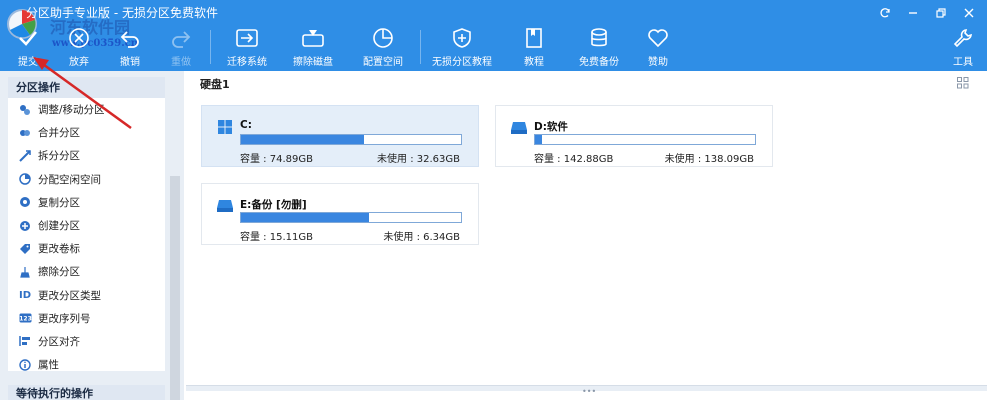  What do you see at coordinates (599, 38) in the screenshot?
I see `backup-icon` at bounding box center [599, 38].